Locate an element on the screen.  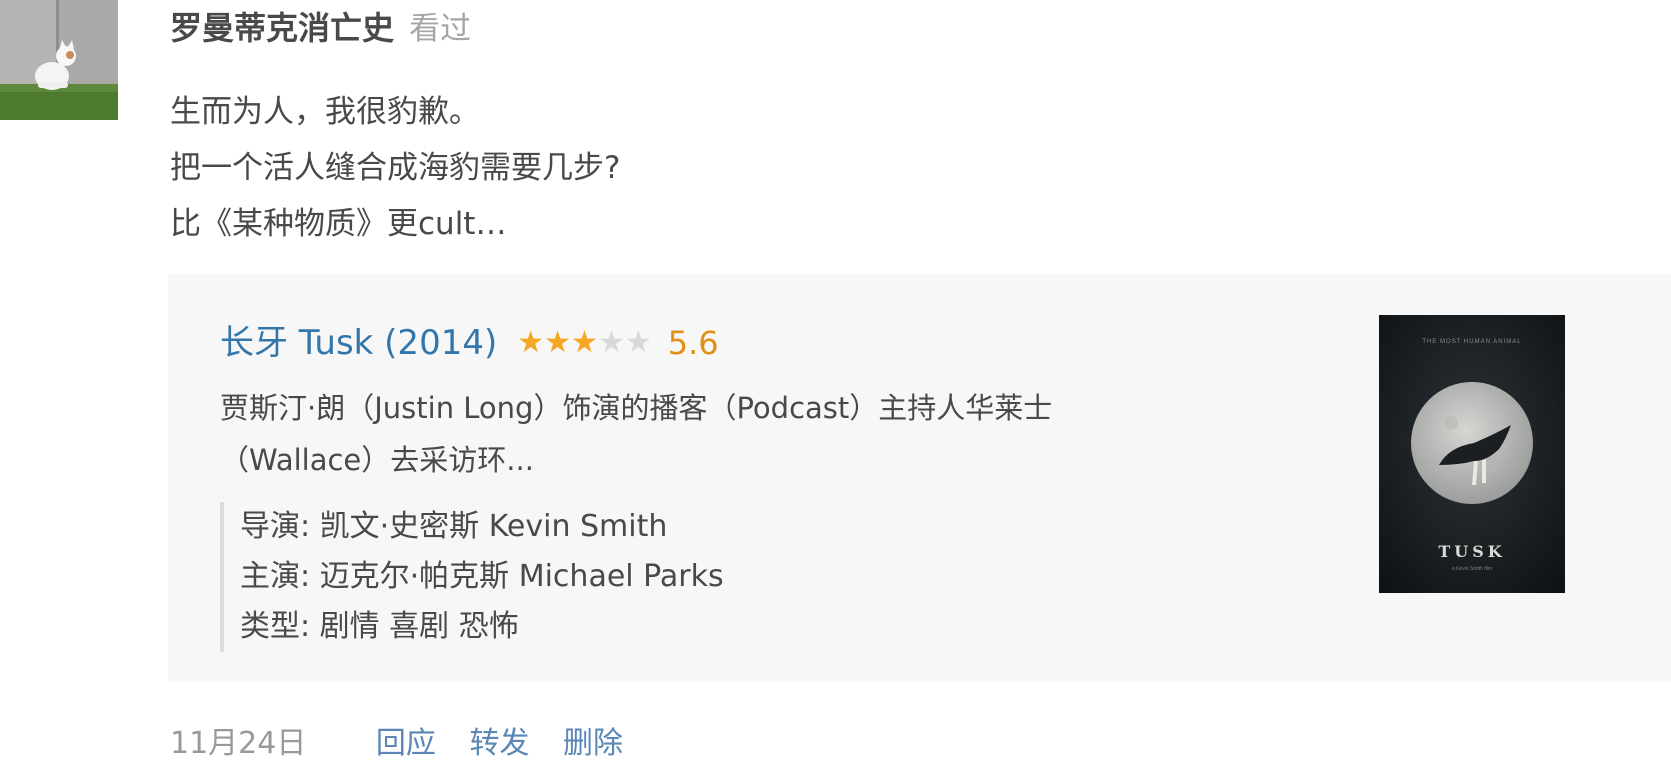
movie-title-link: 长牙 Tusk (2014) is located at coordinates (358, 343).